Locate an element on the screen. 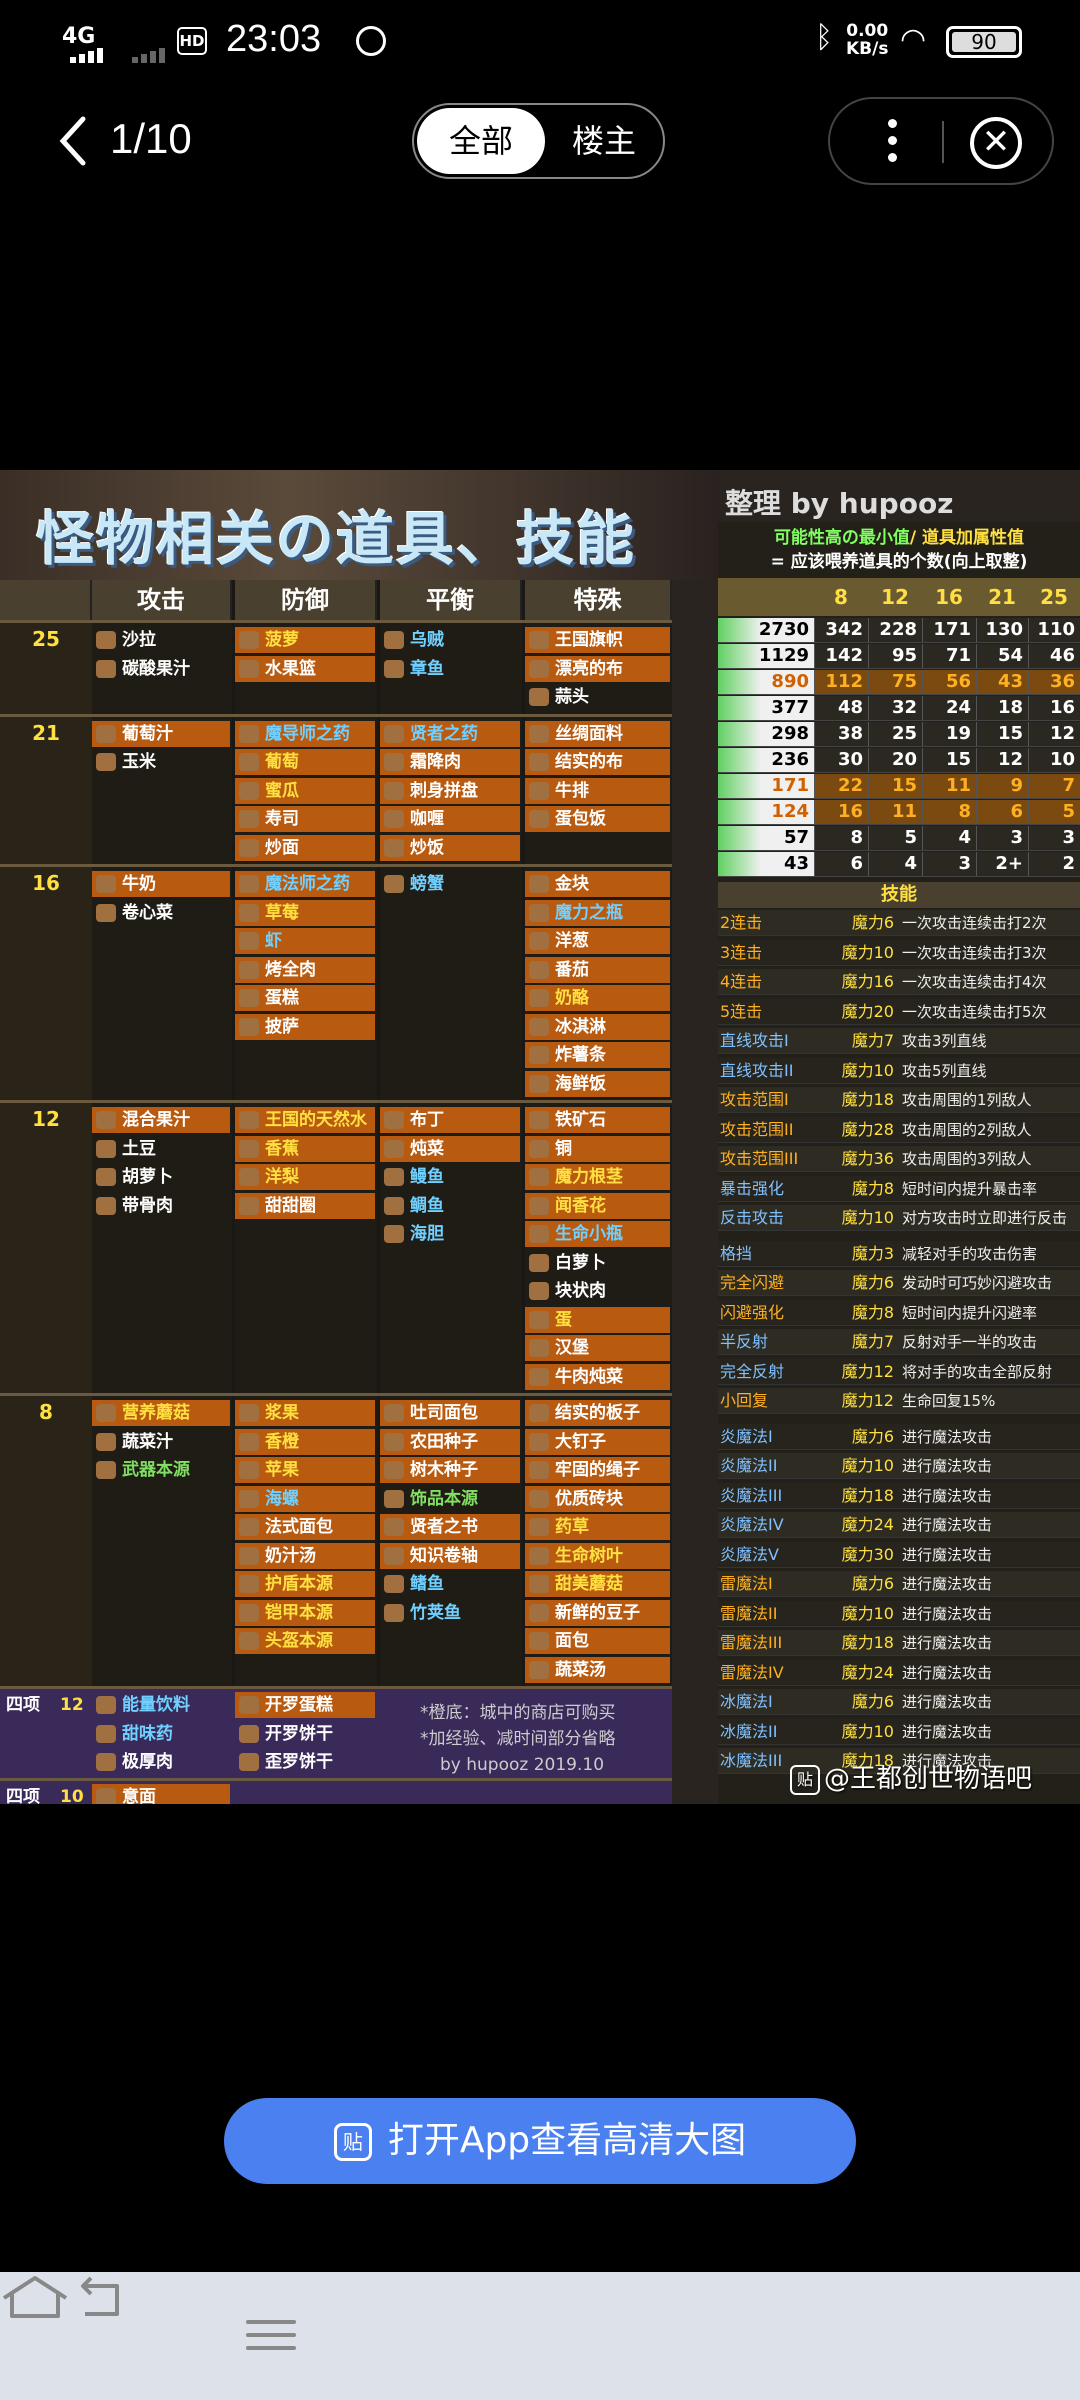  tab-all: 全部 is located at coordinates (481, 141).